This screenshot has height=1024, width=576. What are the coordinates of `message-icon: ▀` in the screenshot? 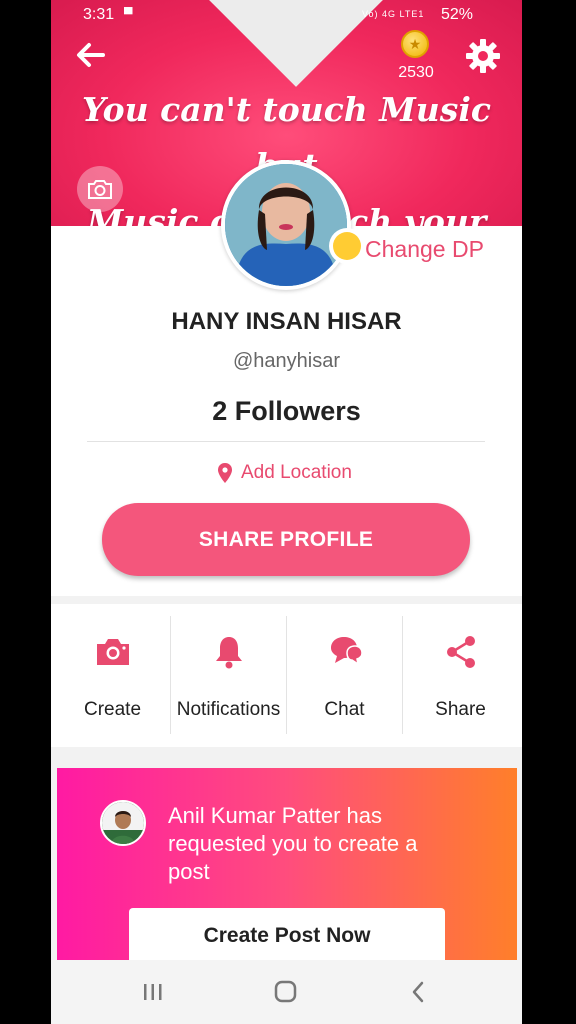 It's located at (128, 14).